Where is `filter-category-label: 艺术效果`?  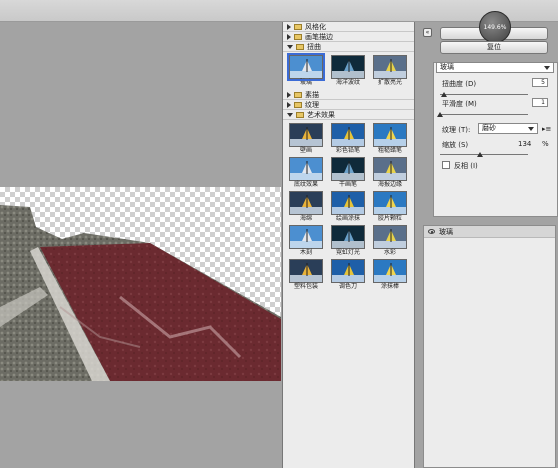
filter-category-label: 艺术效果 is located at coordinates (321, 114).